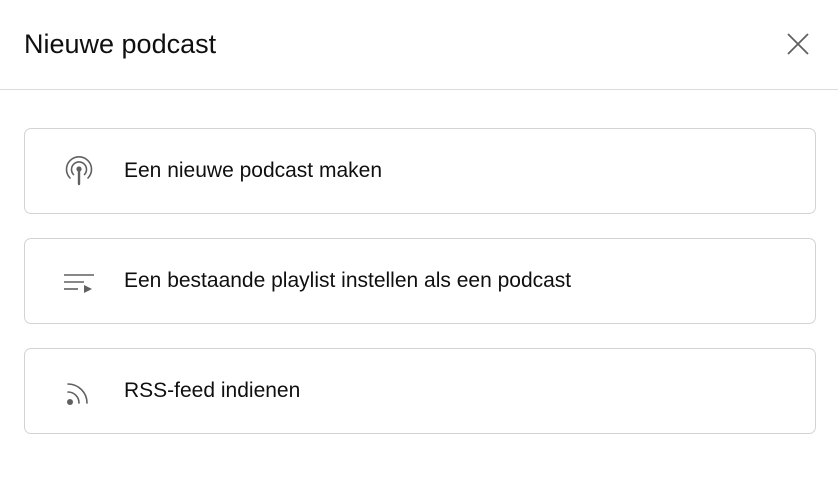 The width and height of the screenshot is (838, 478). What do you see at coordinates (79, 172) in the screenshot?
I see `podcast-icon` at bounding box center [79, 172].